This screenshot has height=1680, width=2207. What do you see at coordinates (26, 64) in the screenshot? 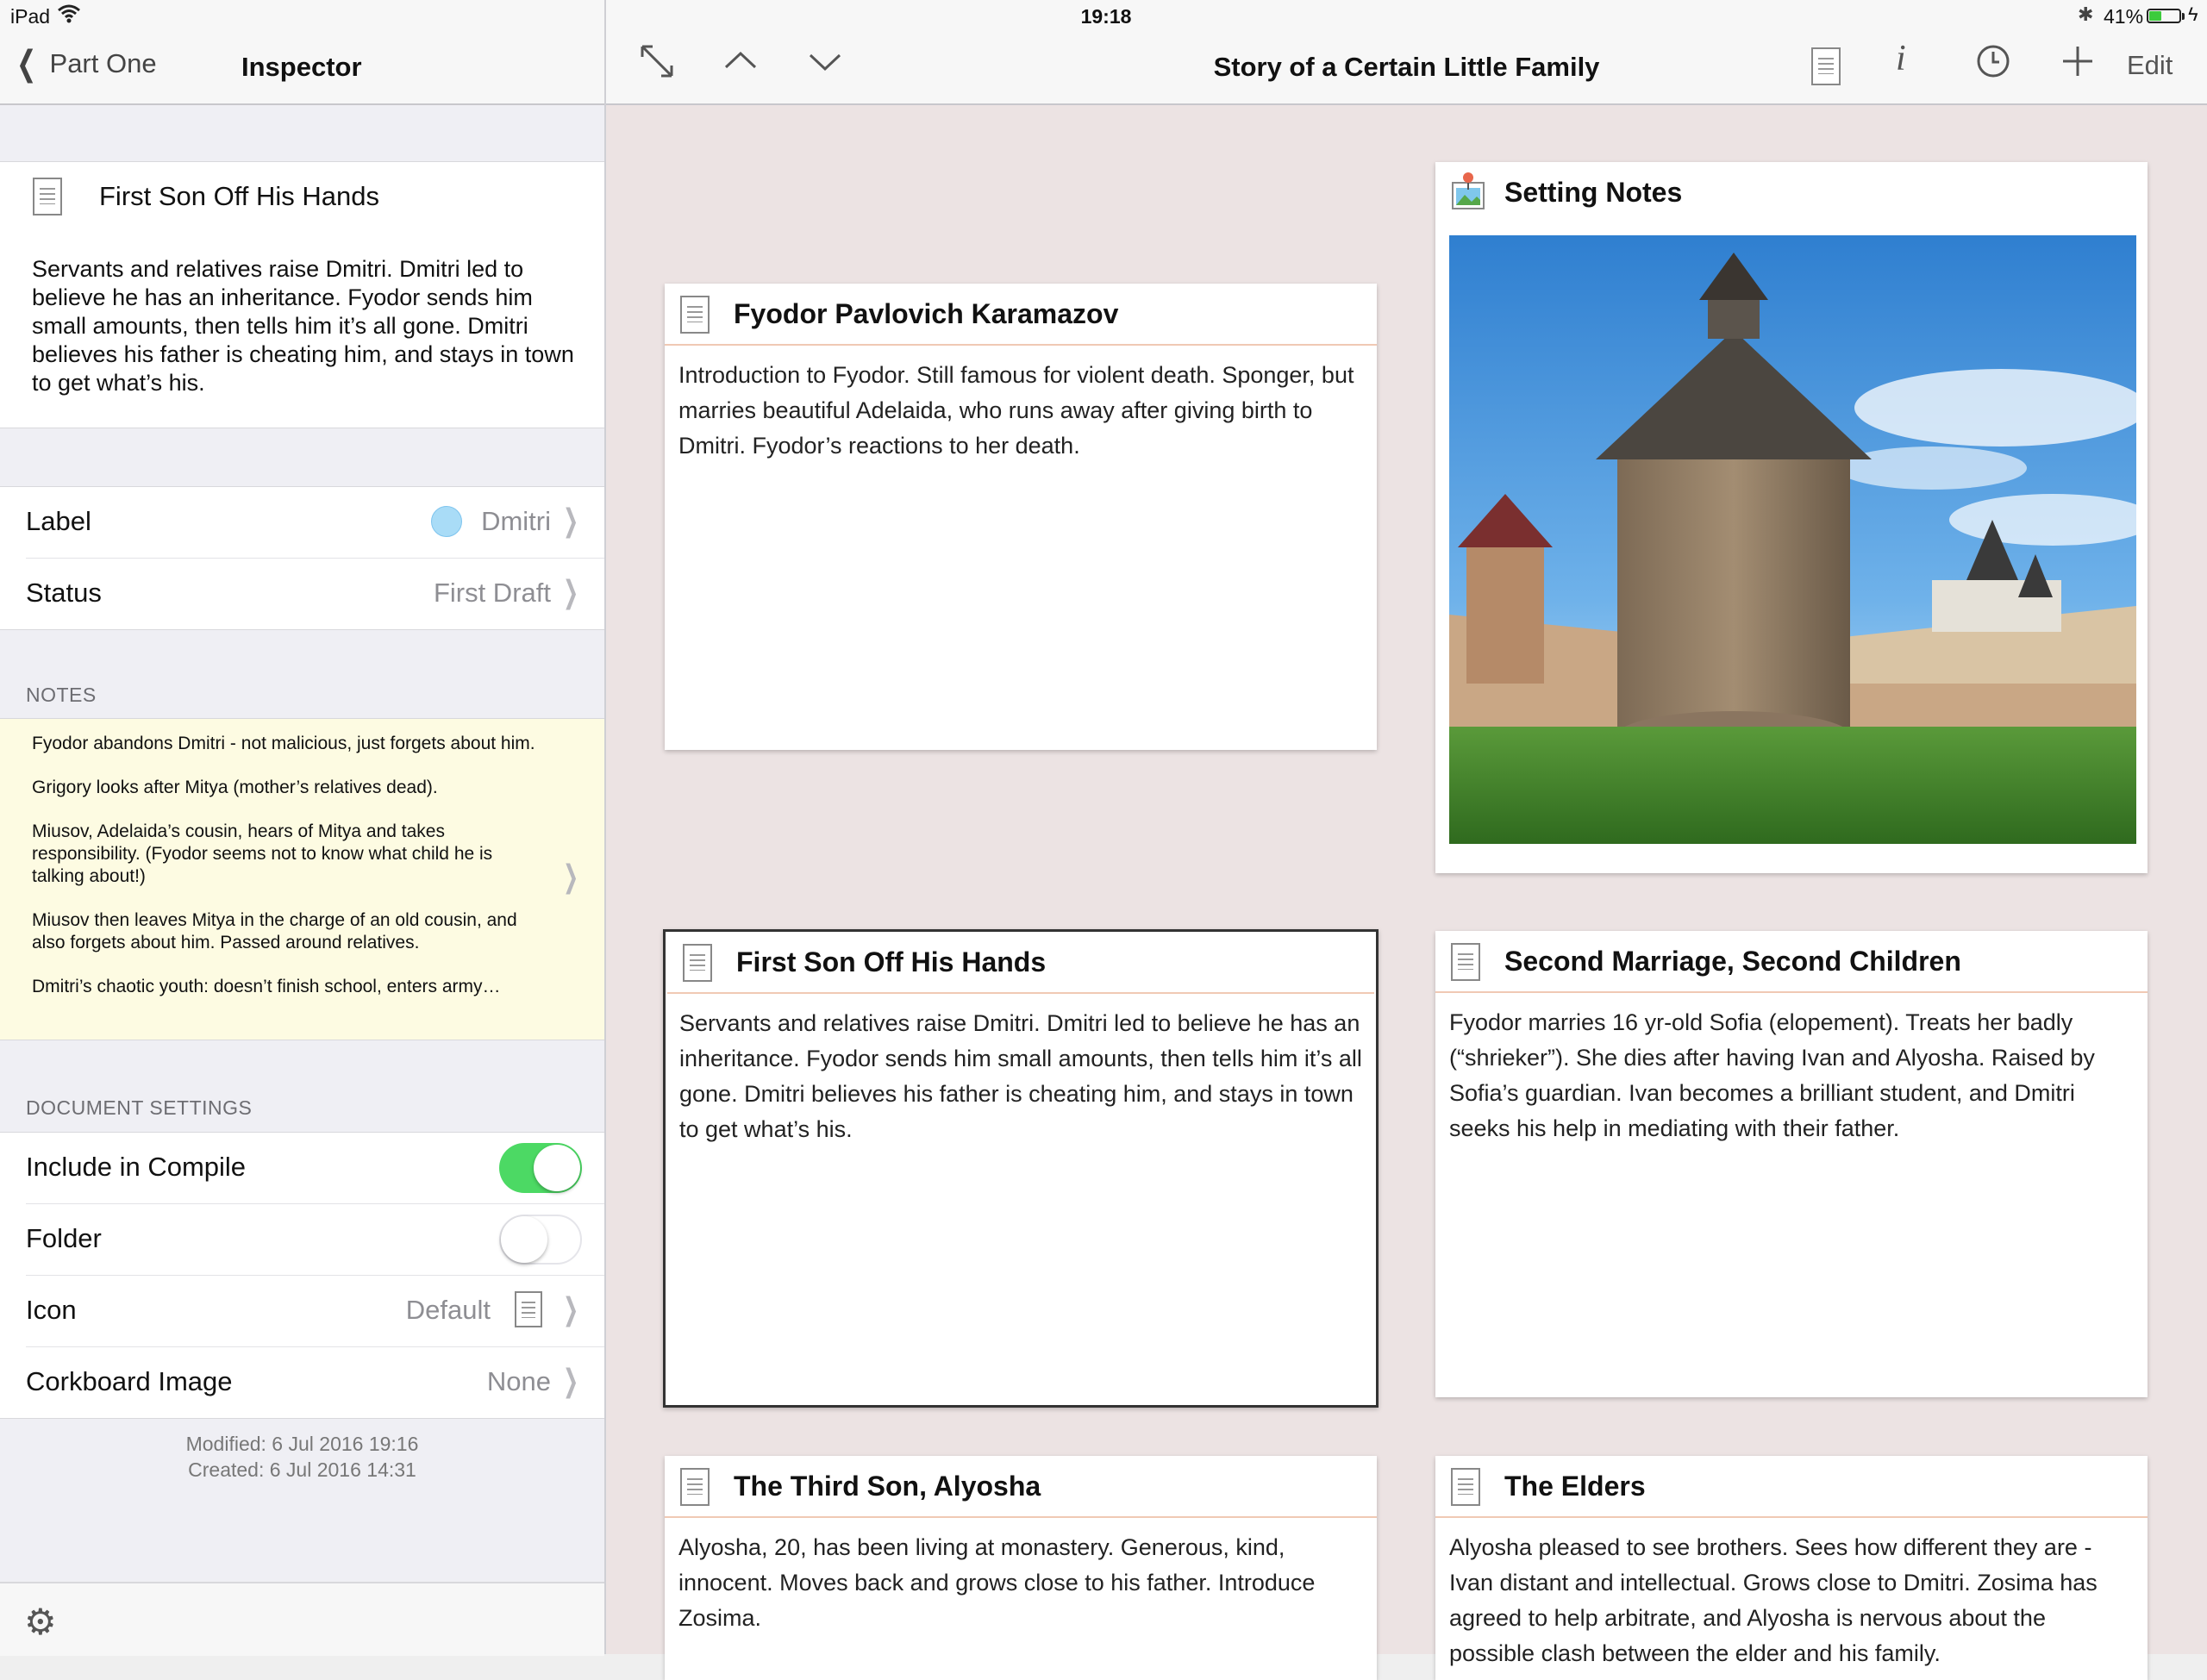
I see `chevron-left-icon: ❮` at bounding box center [26, 64].